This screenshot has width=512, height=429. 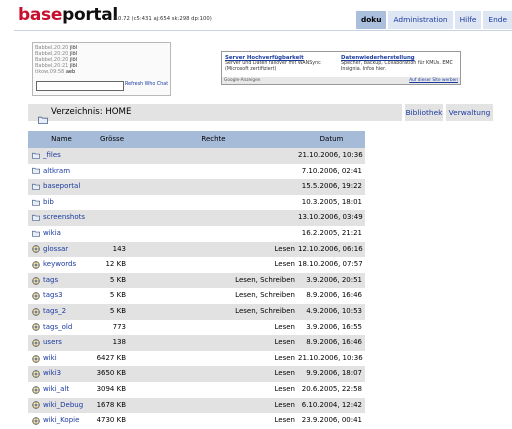 I want to click on cell-date: 16.2.2005, 21:21, so click(x=331, y=232).